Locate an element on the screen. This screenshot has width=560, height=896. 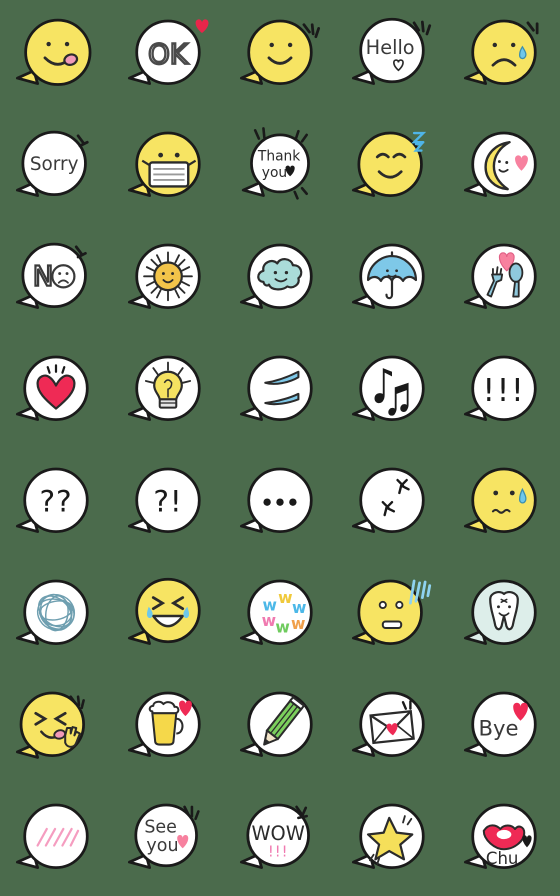
sticker-cell-pencil is located at coordinates (280, 728).